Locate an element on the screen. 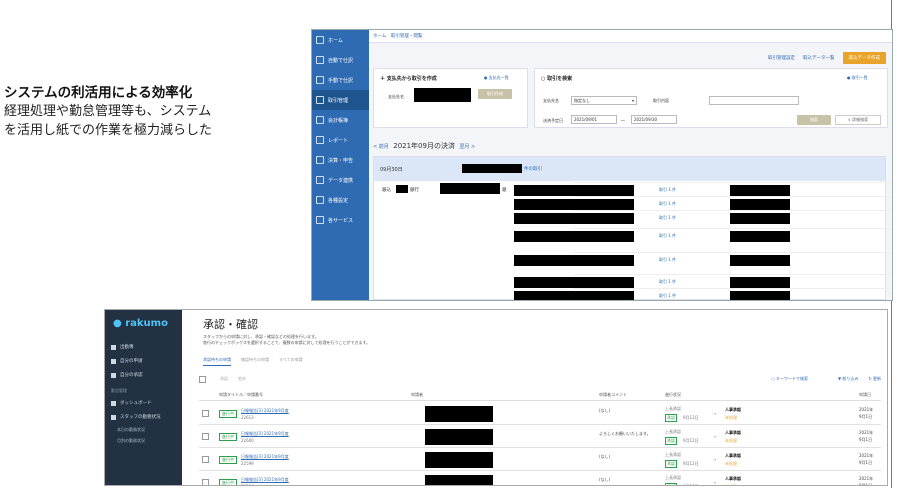 This screenshot has width=897, height=488. sidebar-item: ホーム is located at coordinates (340, 40).